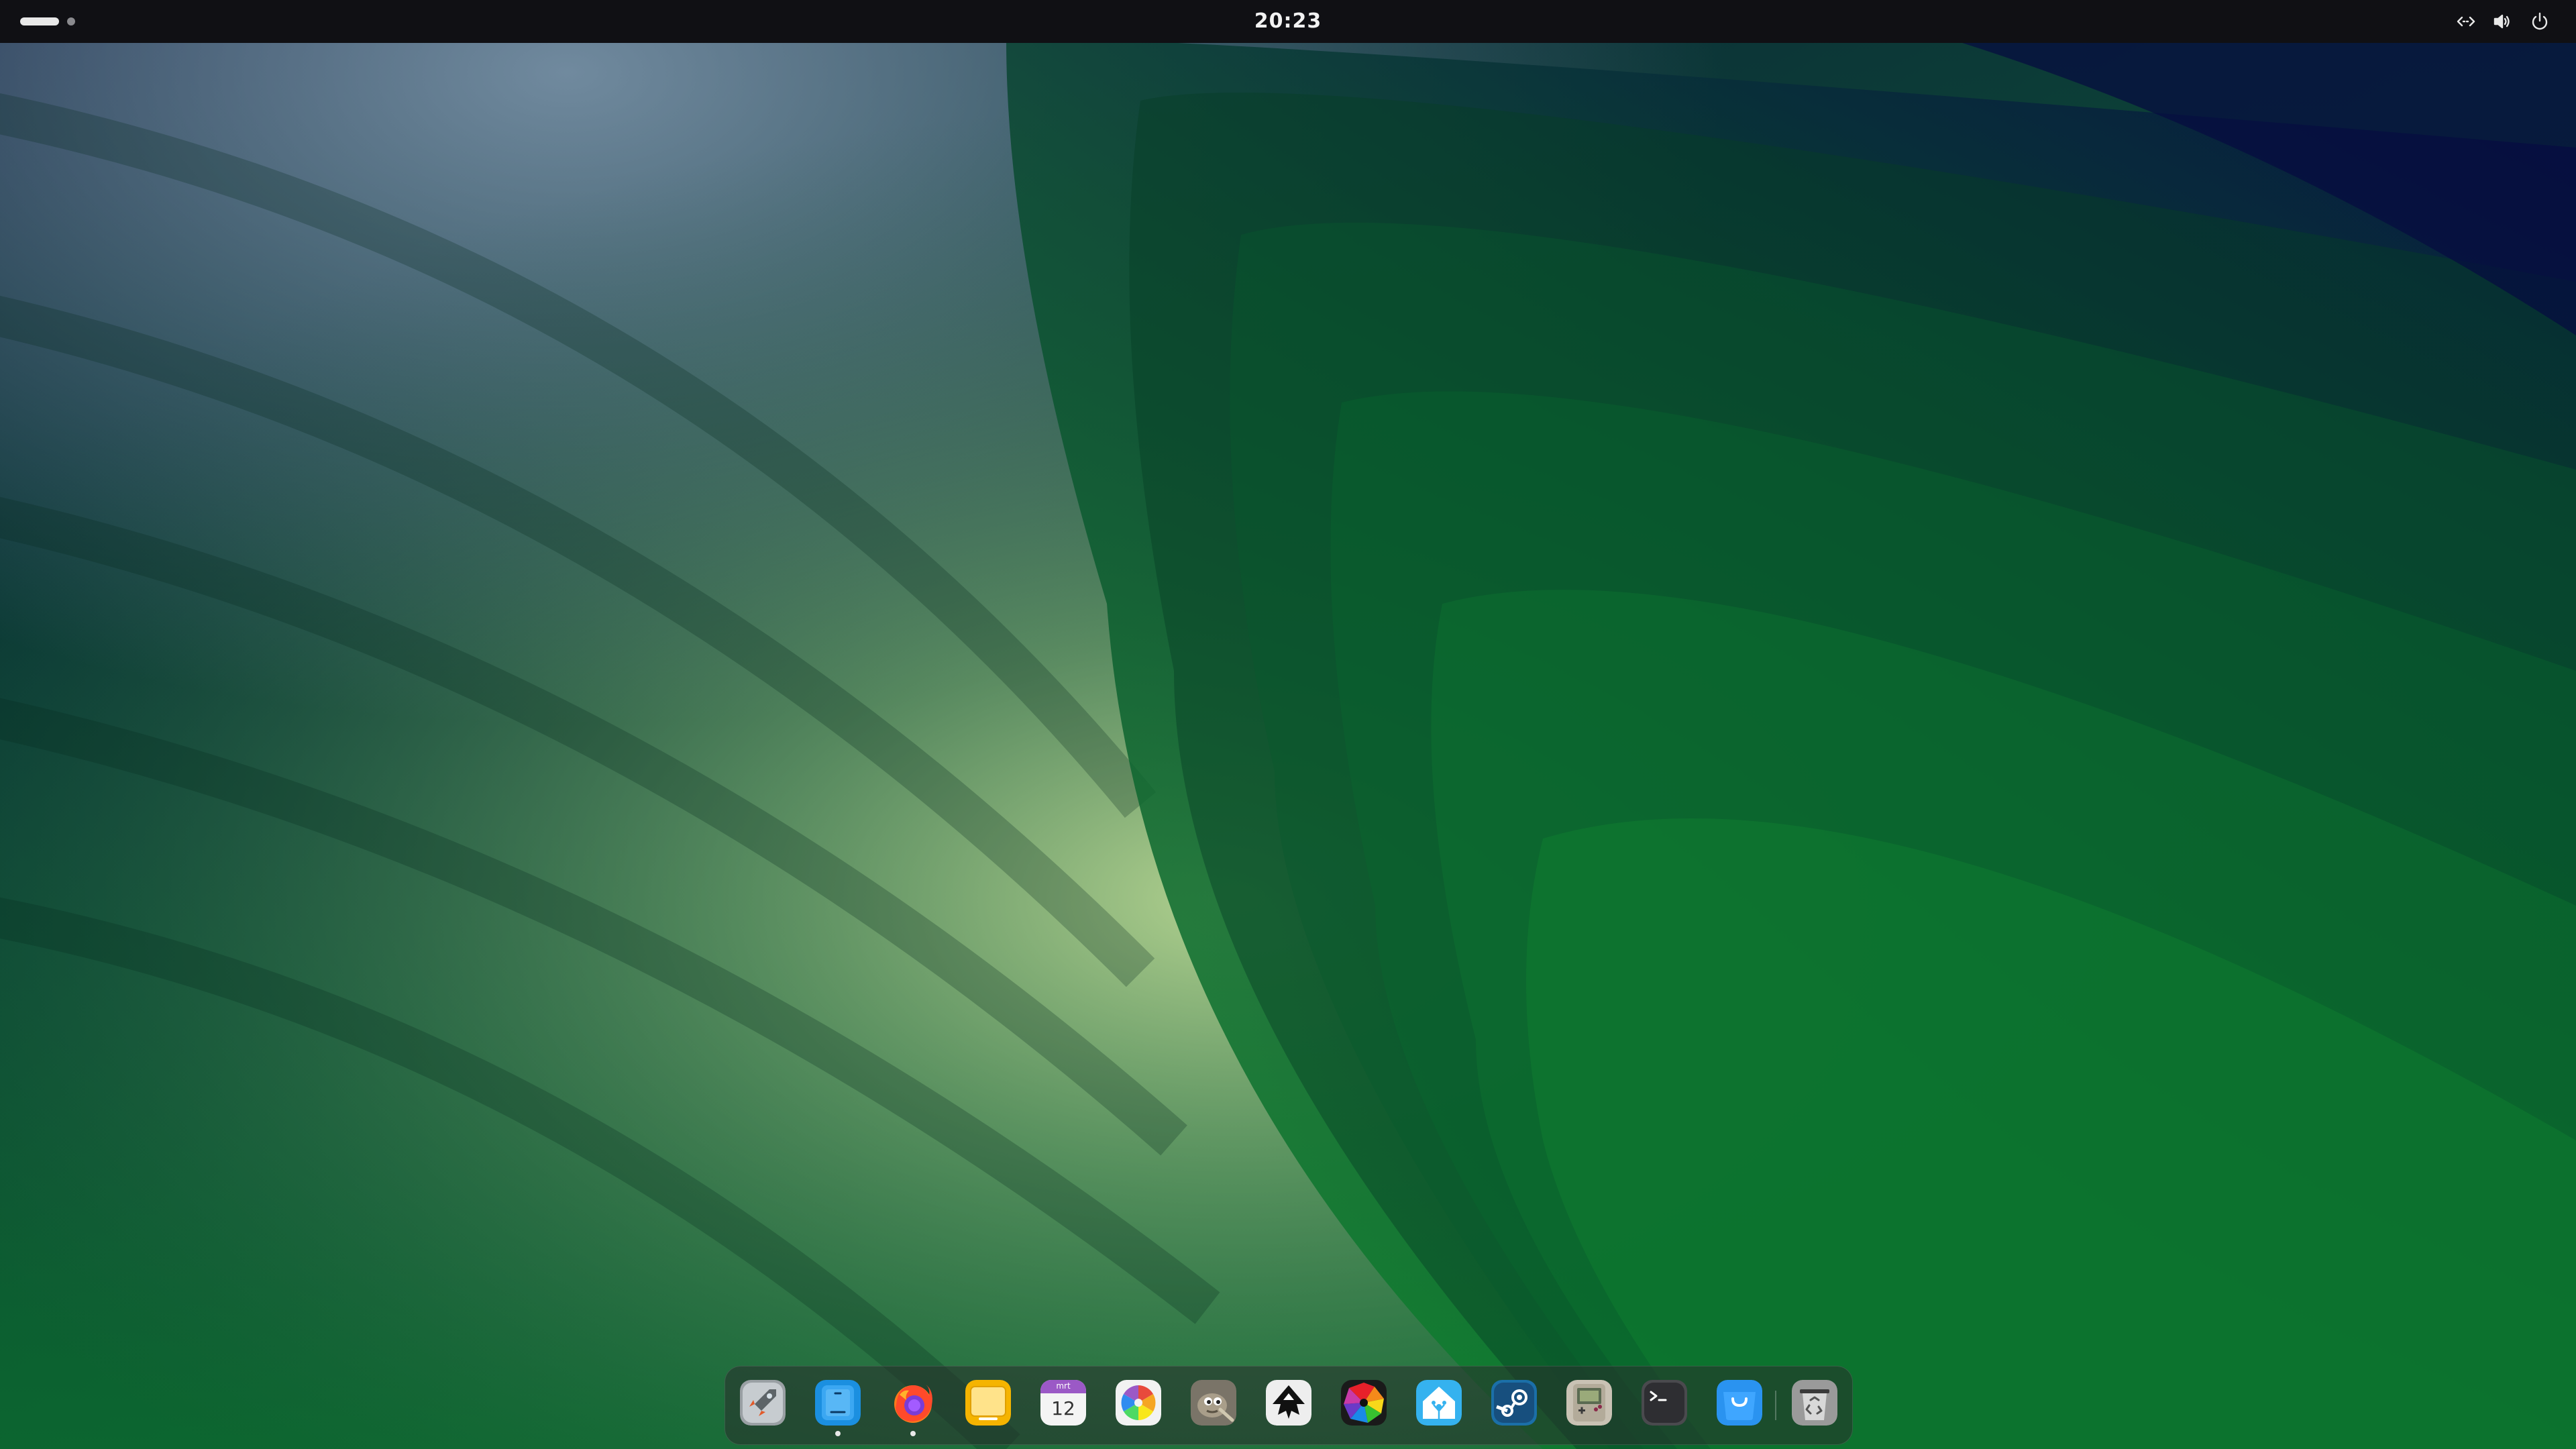 The image size is (2576, 1449). I want to click on dock-separator, so click(1775, 1405).